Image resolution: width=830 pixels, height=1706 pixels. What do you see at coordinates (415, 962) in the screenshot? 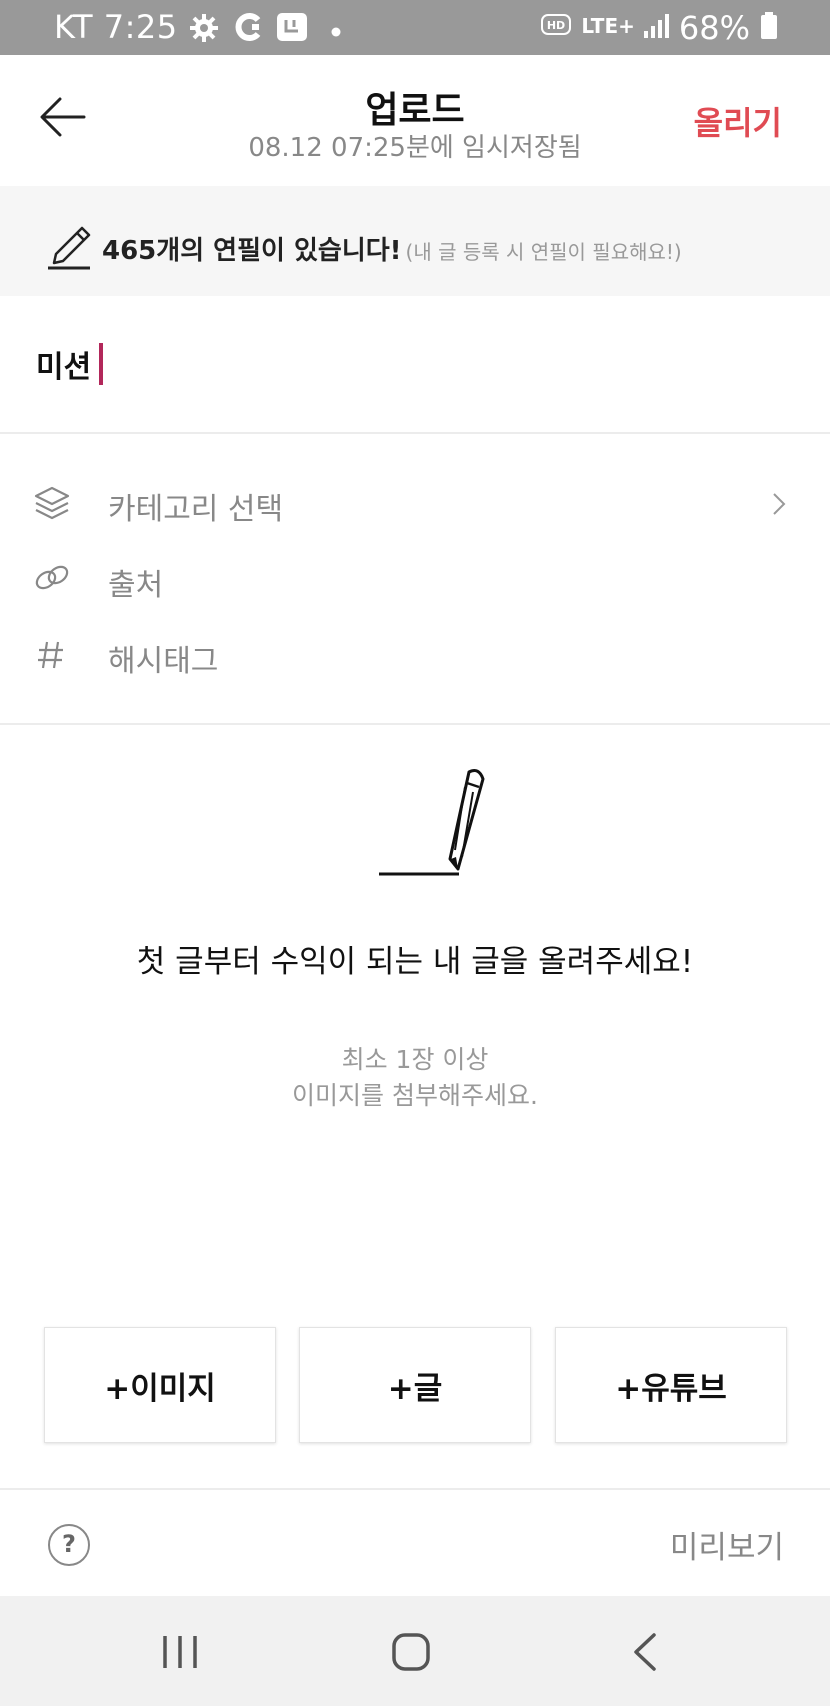
I see `empty-state-message: 첫 글부터 수익이 되는 내 글을 올려주세요!` at bounding box center [415, 962].